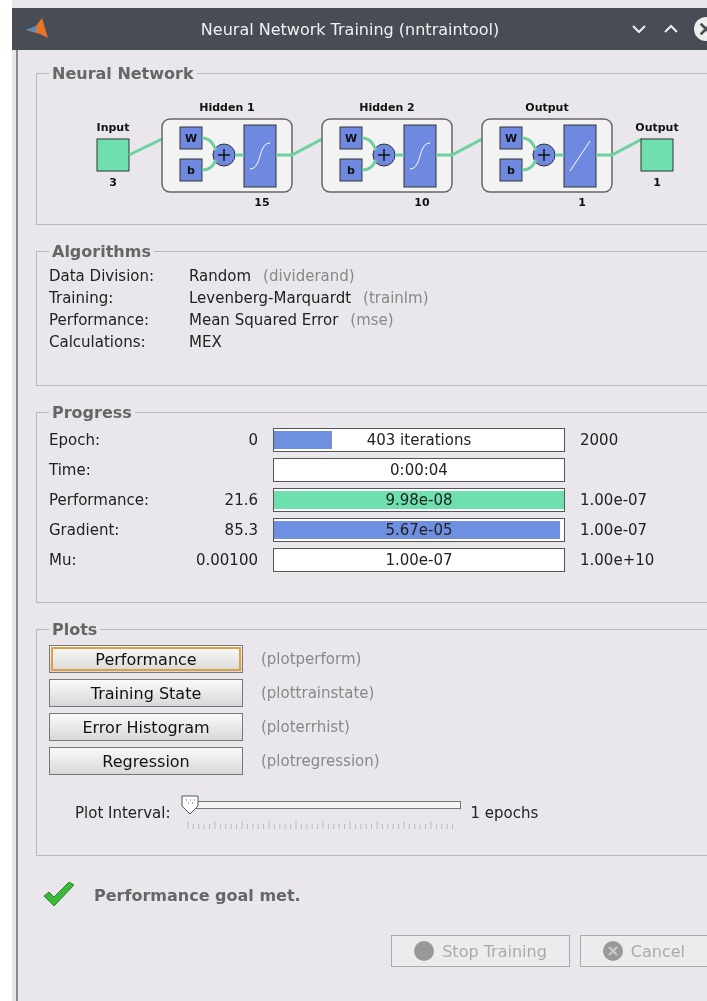  Describe the element at coordinates (241, 500) in the screenshot. I see `start-value: 21.6` at that location.